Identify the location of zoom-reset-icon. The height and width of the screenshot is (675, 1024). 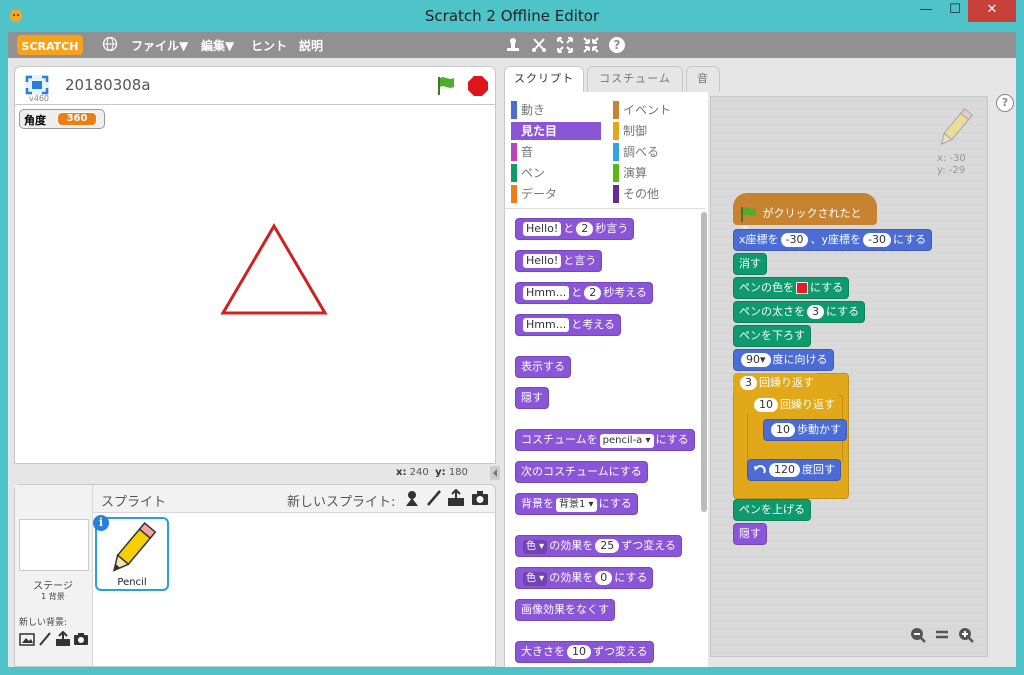
(942, 635).